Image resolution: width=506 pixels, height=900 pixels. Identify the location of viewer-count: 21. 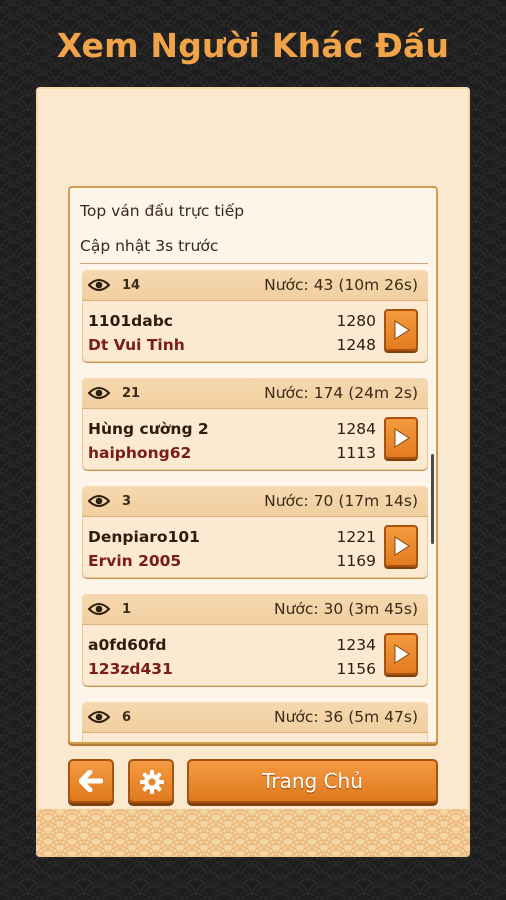
(131, 393).